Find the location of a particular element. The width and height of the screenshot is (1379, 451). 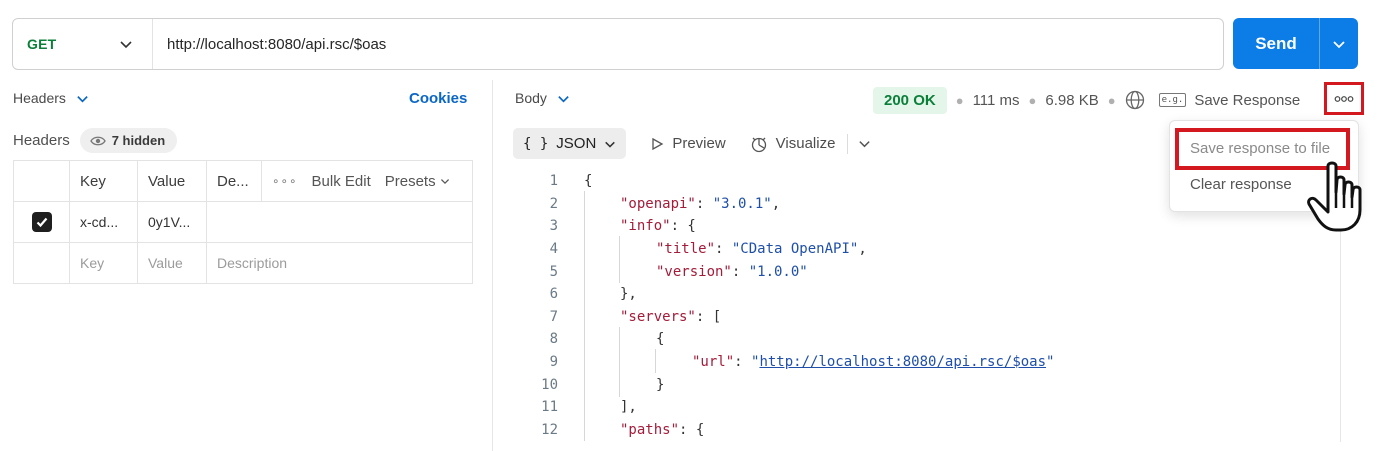

line-number: 1 is located at coordinates (553, 181).